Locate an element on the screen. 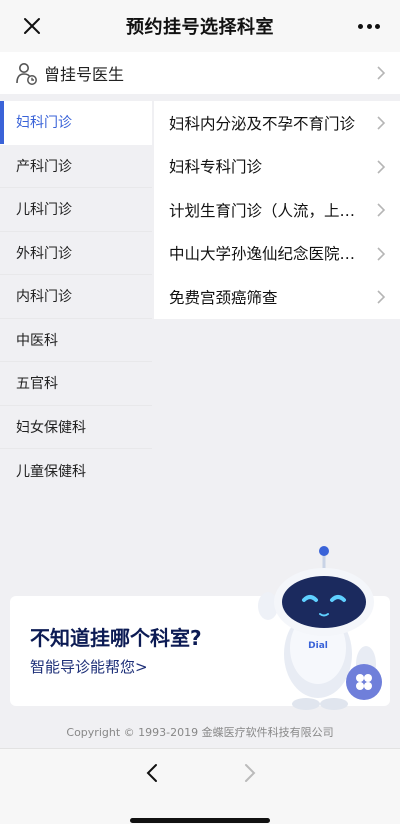 The width and height of the screenshot is (400, 824). department-label: 妇科内分泌及不孕不育门诊 is located at coordinates (262, 123).